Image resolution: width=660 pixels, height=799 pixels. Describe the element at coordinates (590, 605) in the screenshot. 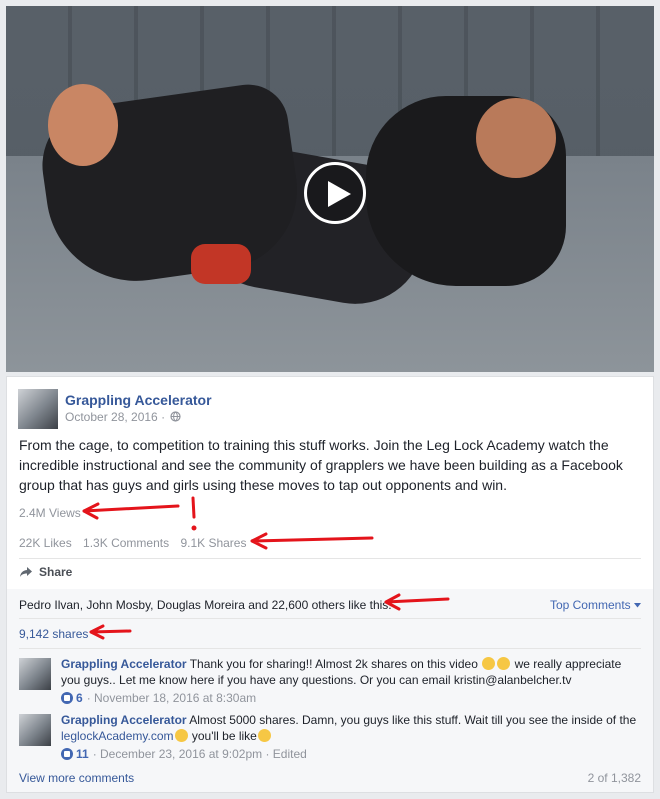

I see `top-comments-label: Top Comments` at that location.